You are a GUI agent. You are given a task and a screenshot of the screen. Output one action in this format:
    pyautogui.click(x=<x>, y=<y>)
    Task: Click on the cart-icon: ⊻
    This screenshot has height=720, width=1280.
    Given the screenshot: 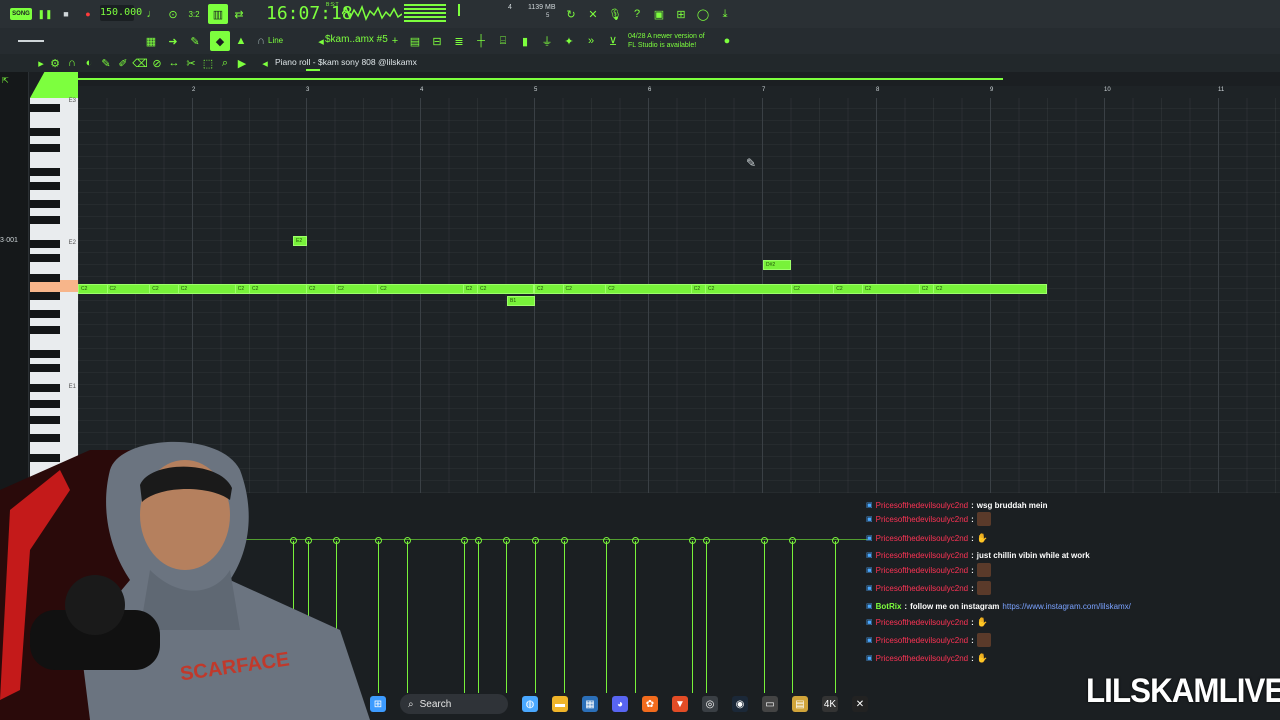 What is the action you would take?
    pyautogui.click(x=613, y=41)
    